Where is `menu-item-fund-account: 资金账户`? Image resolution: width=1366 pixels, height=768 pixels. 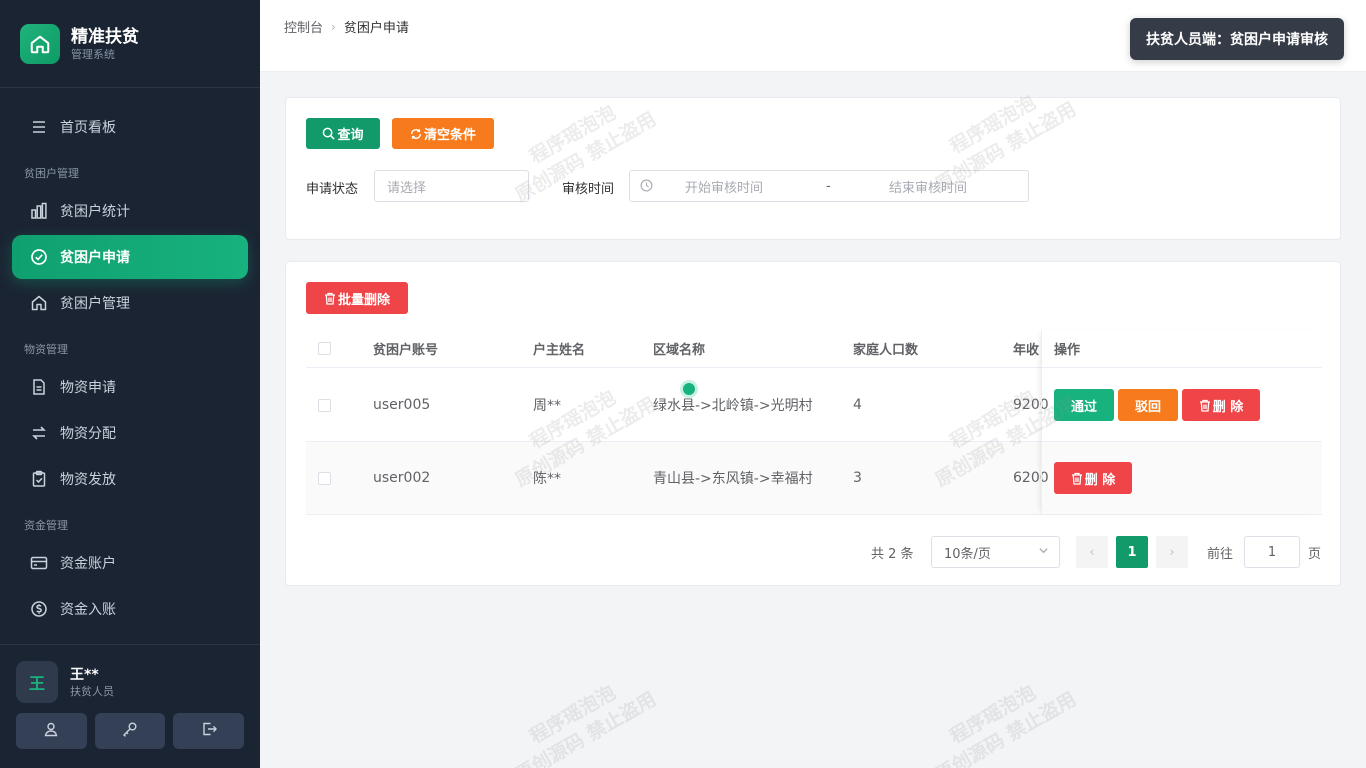
menu-item-fund-account: 资金账户 is located at coordinates (130, 563).